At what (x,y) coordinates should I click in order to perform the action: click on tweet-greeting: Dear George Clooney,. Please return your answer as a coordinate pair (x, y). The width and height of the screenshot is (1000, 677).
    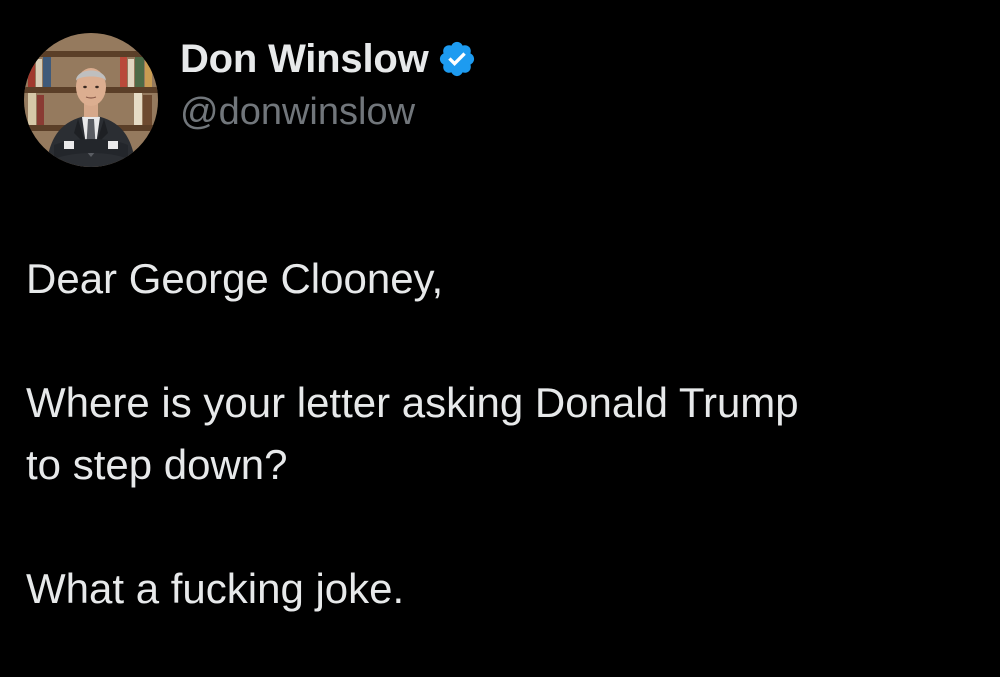
    Looking at the image, I should click on (235, 278).